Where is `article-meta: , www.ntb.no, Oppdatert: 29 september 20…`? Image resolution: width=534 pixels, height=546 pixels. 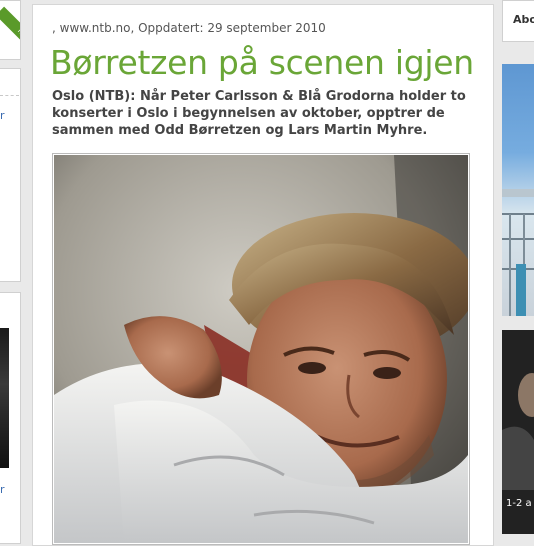 article-meta: , www.ntb.no, Oppdatert: 29 september 20… is located at coordinates (189, 28).